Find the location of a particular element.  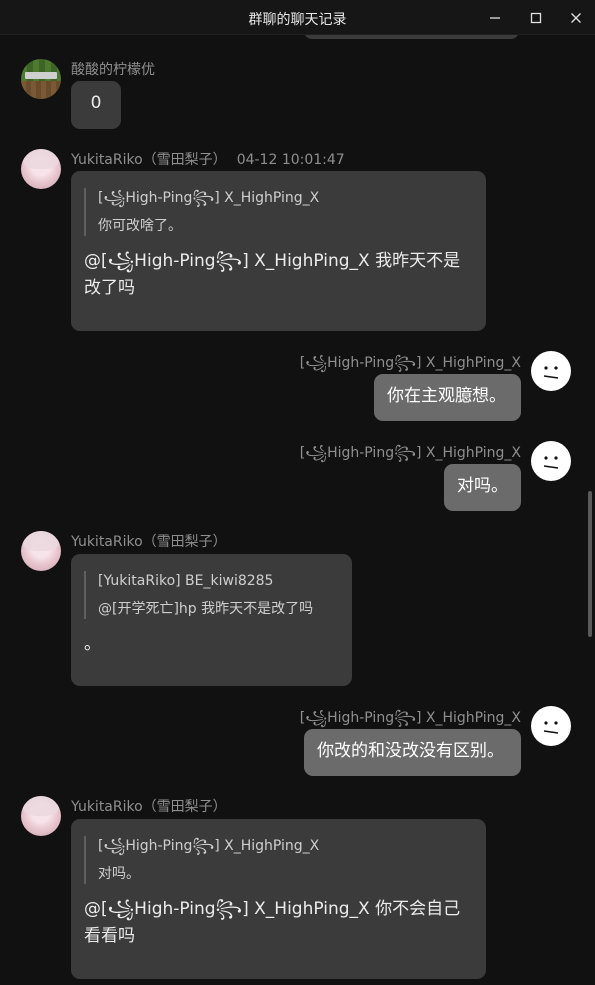

minecraft-avatar is located at coordinates (41, 79).